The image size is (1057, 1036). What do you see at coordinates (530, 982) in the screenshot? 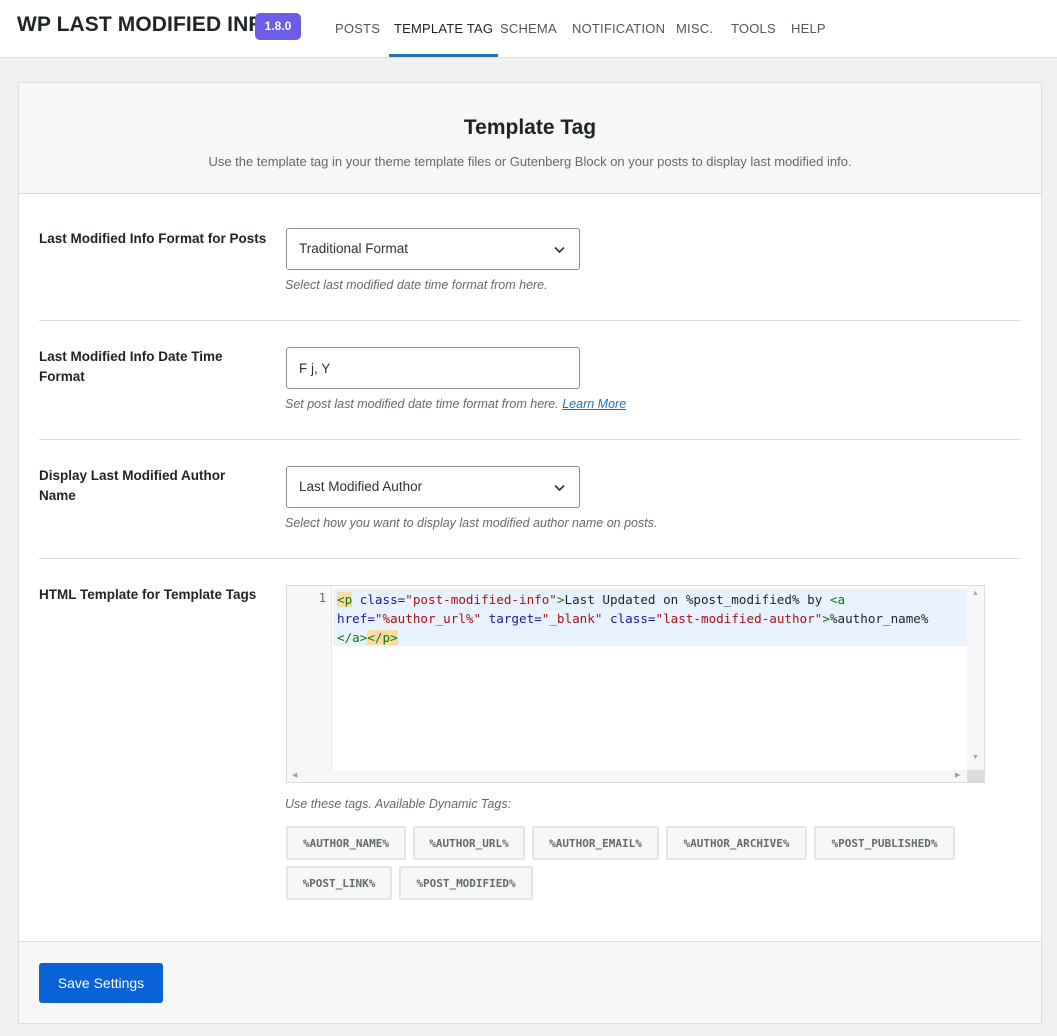
I see `panel-footer: Save Settings` at bounding box center [530, 982].